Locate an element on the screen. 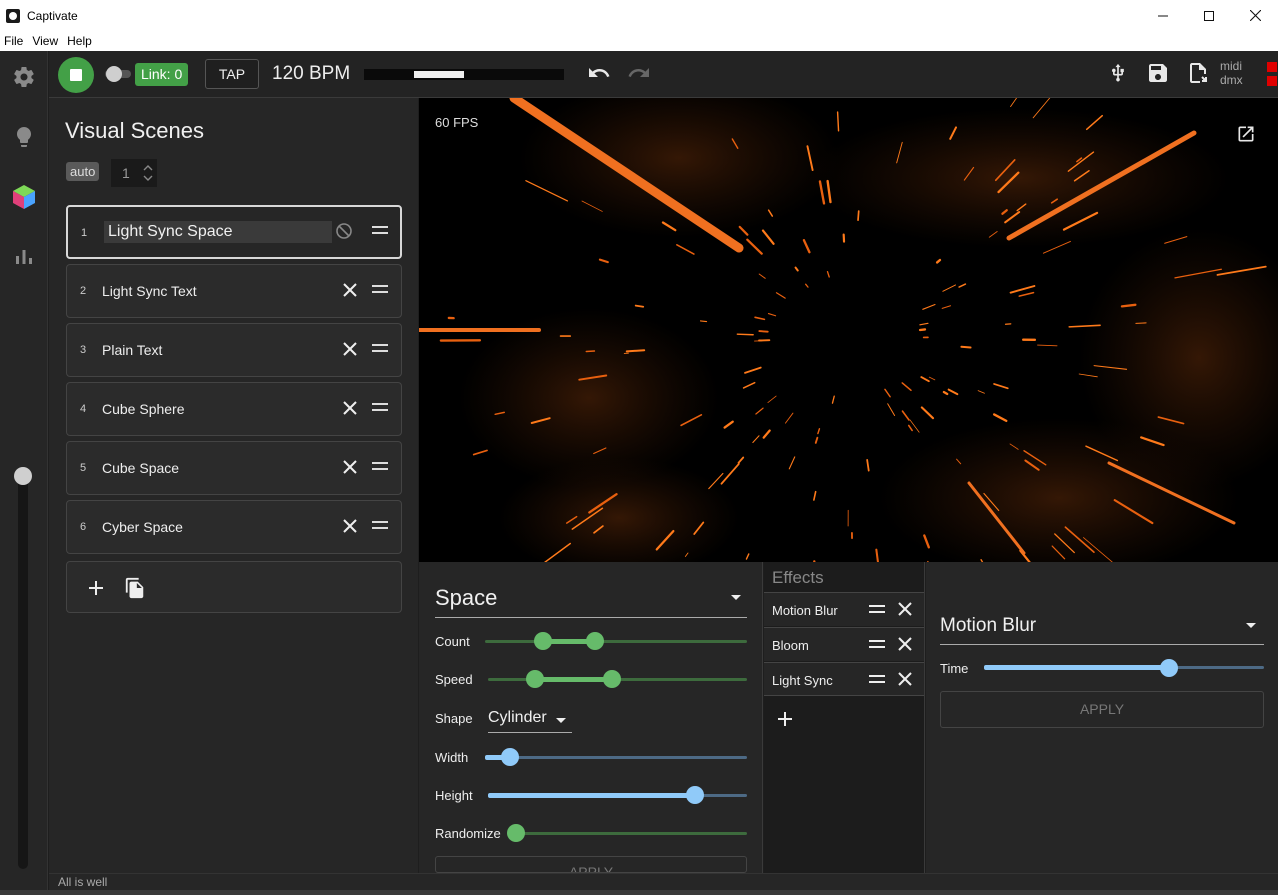 This screenshot has width=1278, height=895. scene-card-2: 2 Light Sync Text is located at coordinates (234, 291).